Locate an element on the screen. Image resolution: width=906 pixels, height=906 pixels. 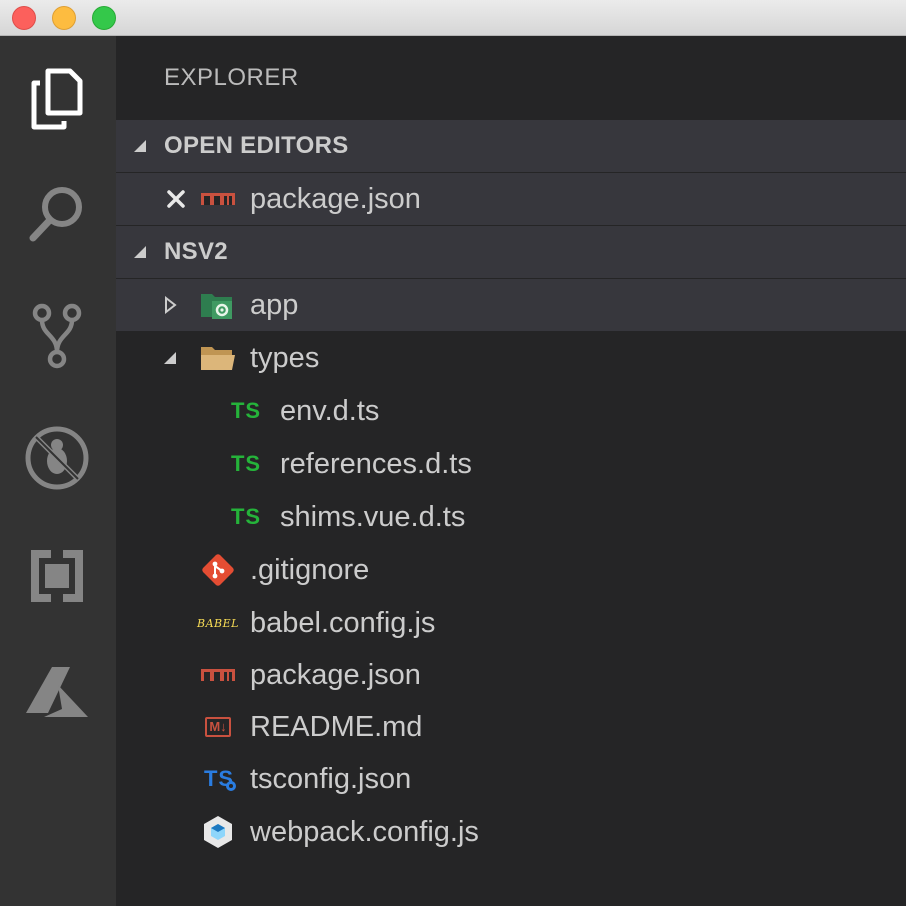
babel-icon: BABEL is located at coordinates (218, 623).